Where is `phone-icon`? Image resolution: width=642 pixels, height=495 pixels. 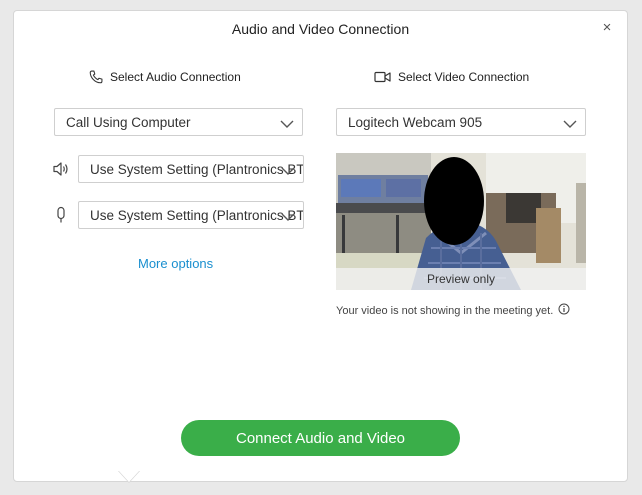 phone-icon is located at coordinates (96, 77).